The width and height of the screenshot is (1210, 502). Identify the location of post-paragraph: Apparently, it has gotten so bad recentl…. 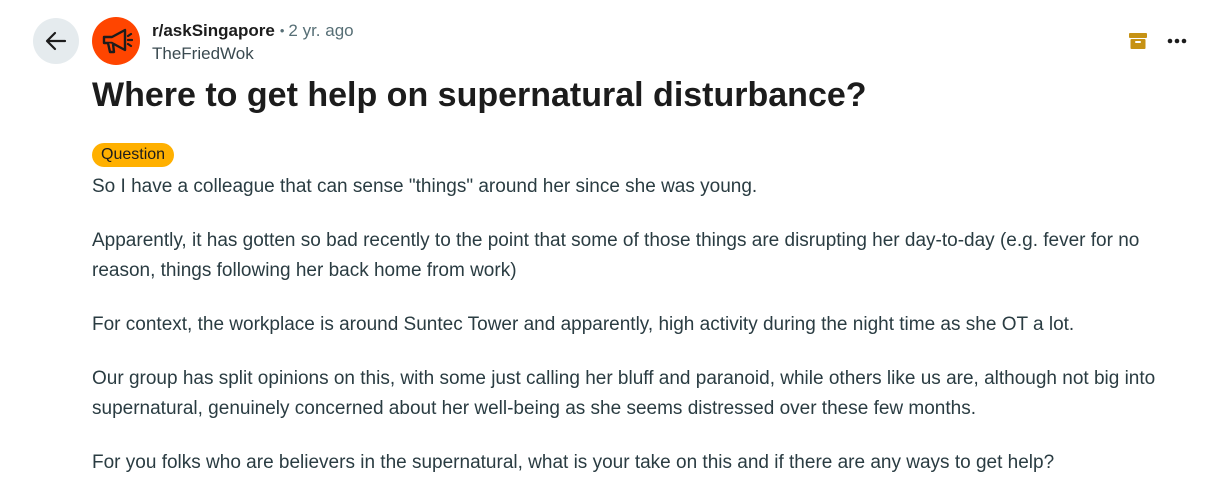
(616, 255).